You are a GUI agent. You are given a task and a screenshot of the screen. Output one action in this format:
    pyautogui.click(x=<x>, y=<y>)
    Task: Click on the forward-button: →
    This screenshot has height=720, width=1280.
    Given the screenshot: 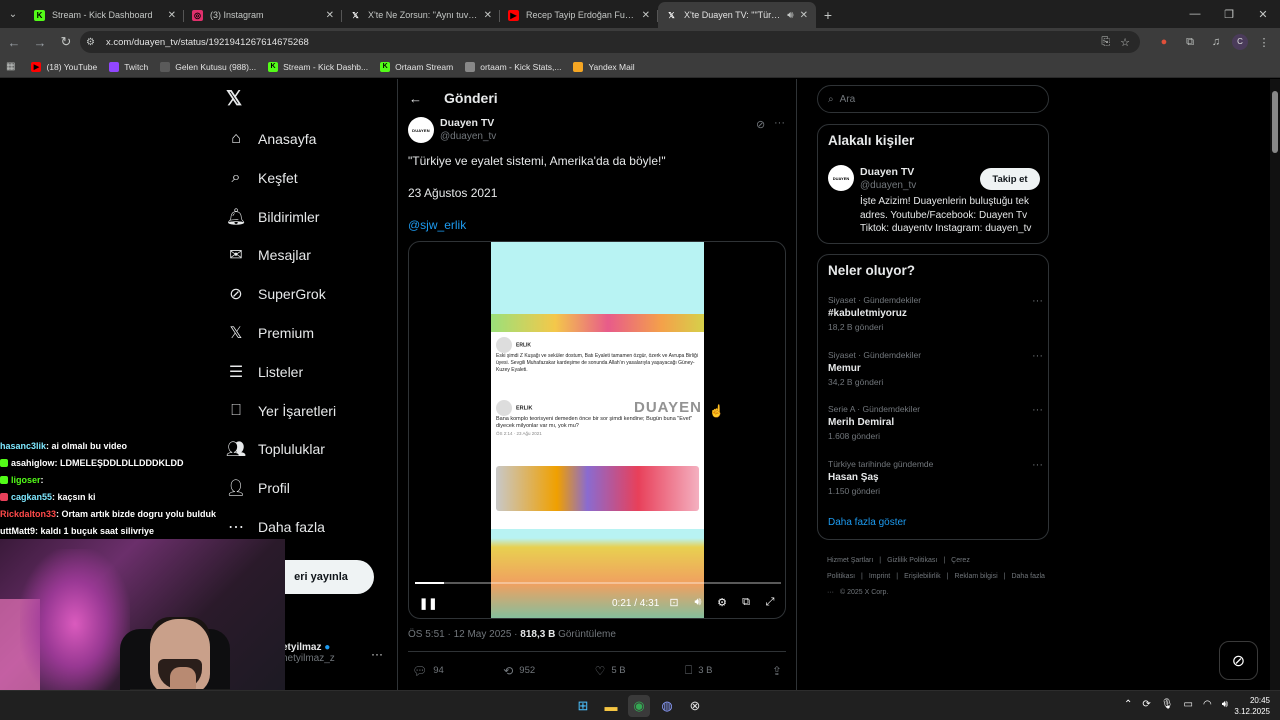 What is the action you would take?
    pyautogui.click(x=40, y=42)
    